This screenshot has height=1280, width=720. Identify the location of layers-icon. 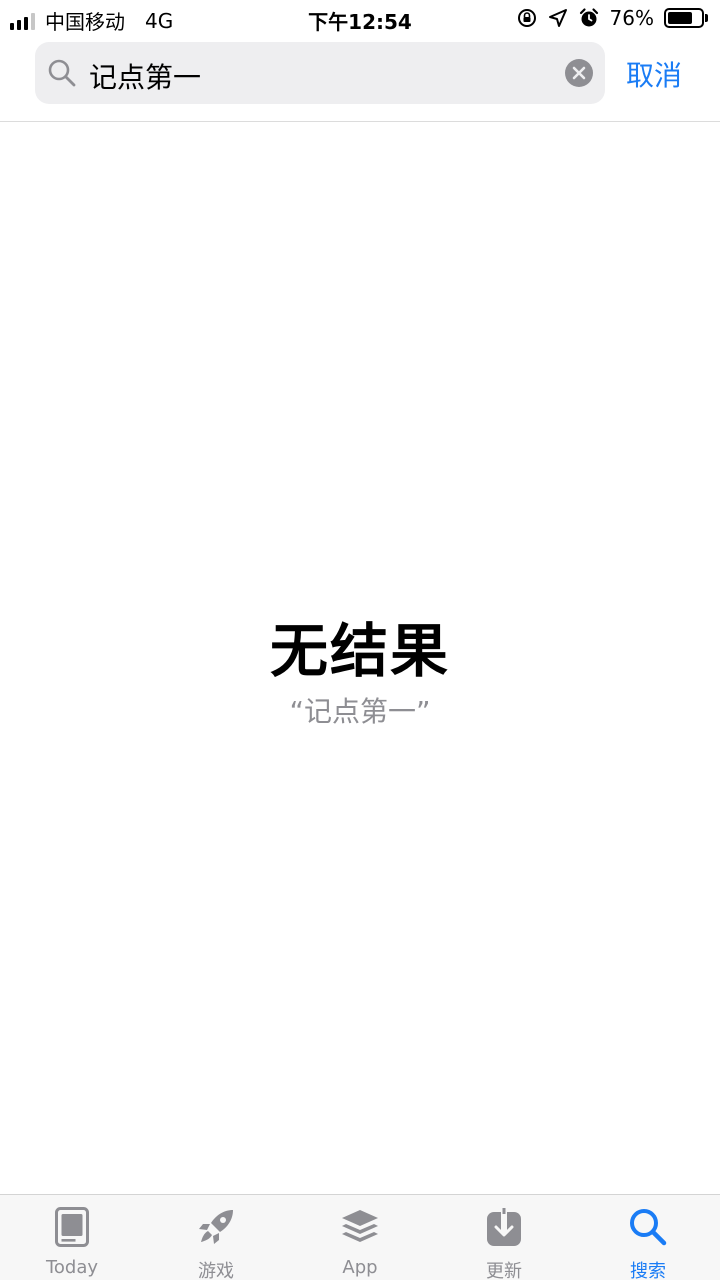
(360, 1226).